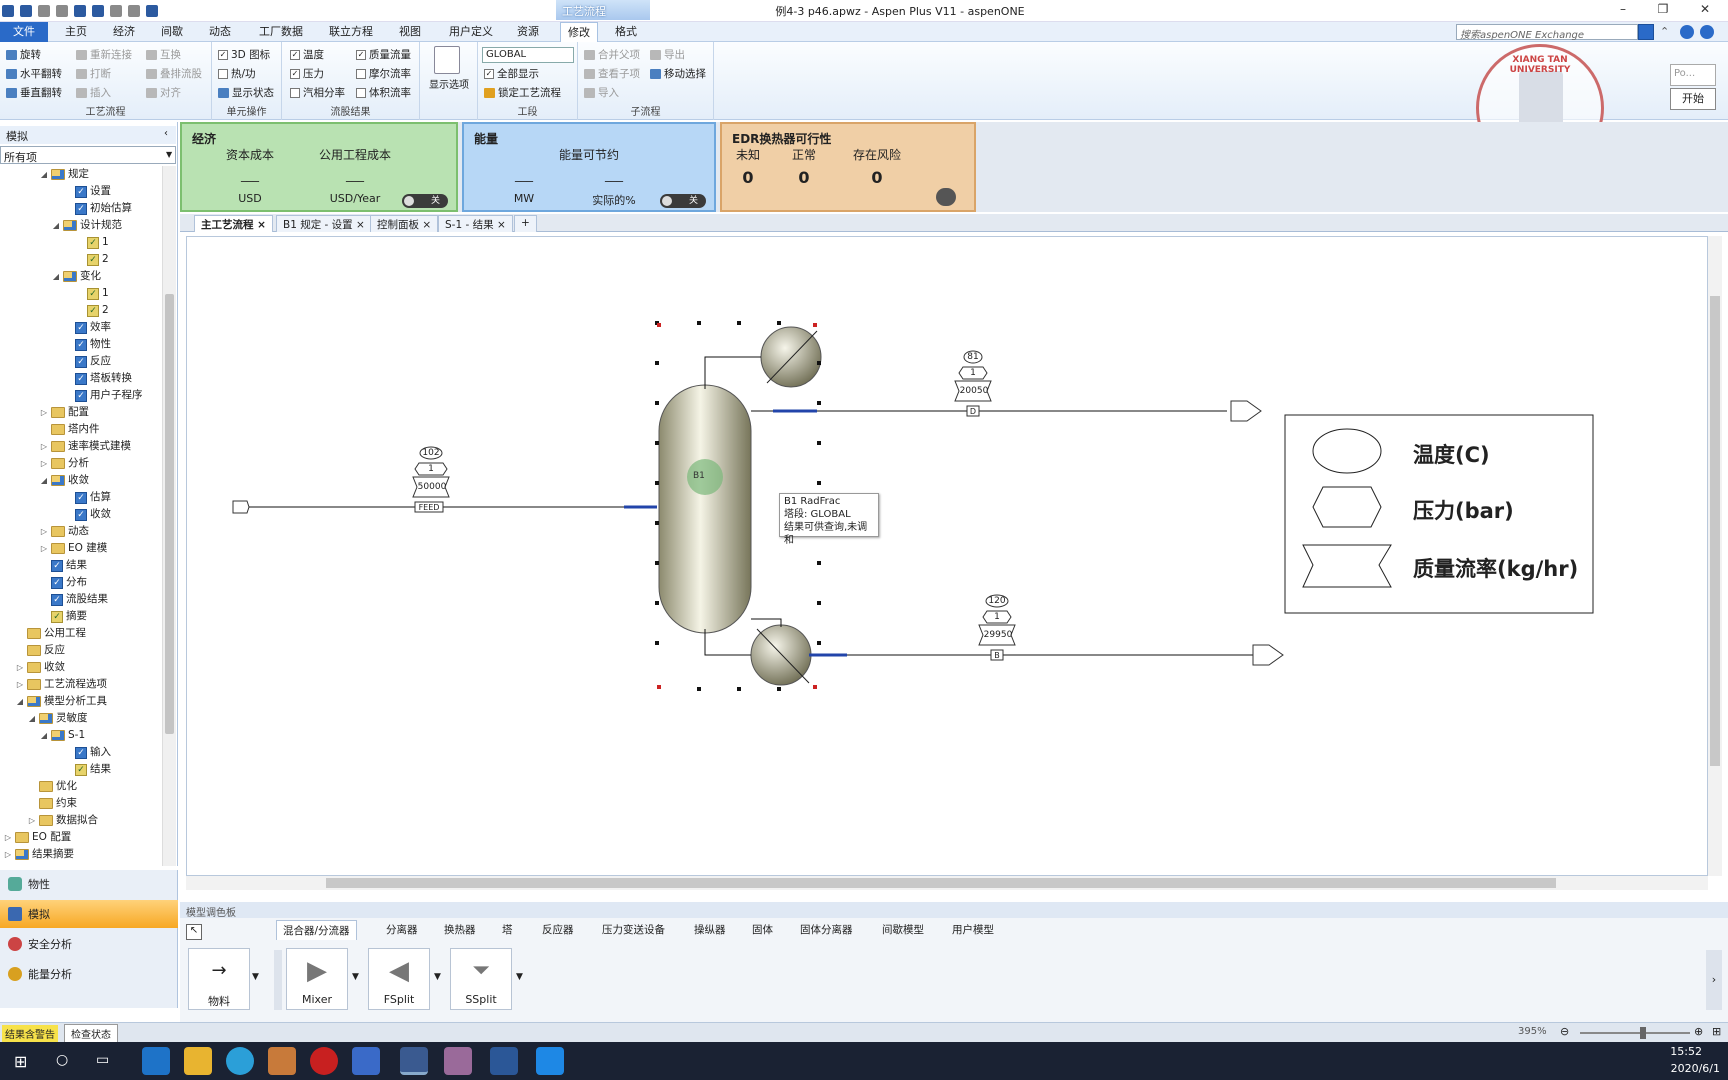 The height and width of the screenshot is (1080, 1728). I want to click on palette-tab-batch: 间歇模型, so click(903, 930).